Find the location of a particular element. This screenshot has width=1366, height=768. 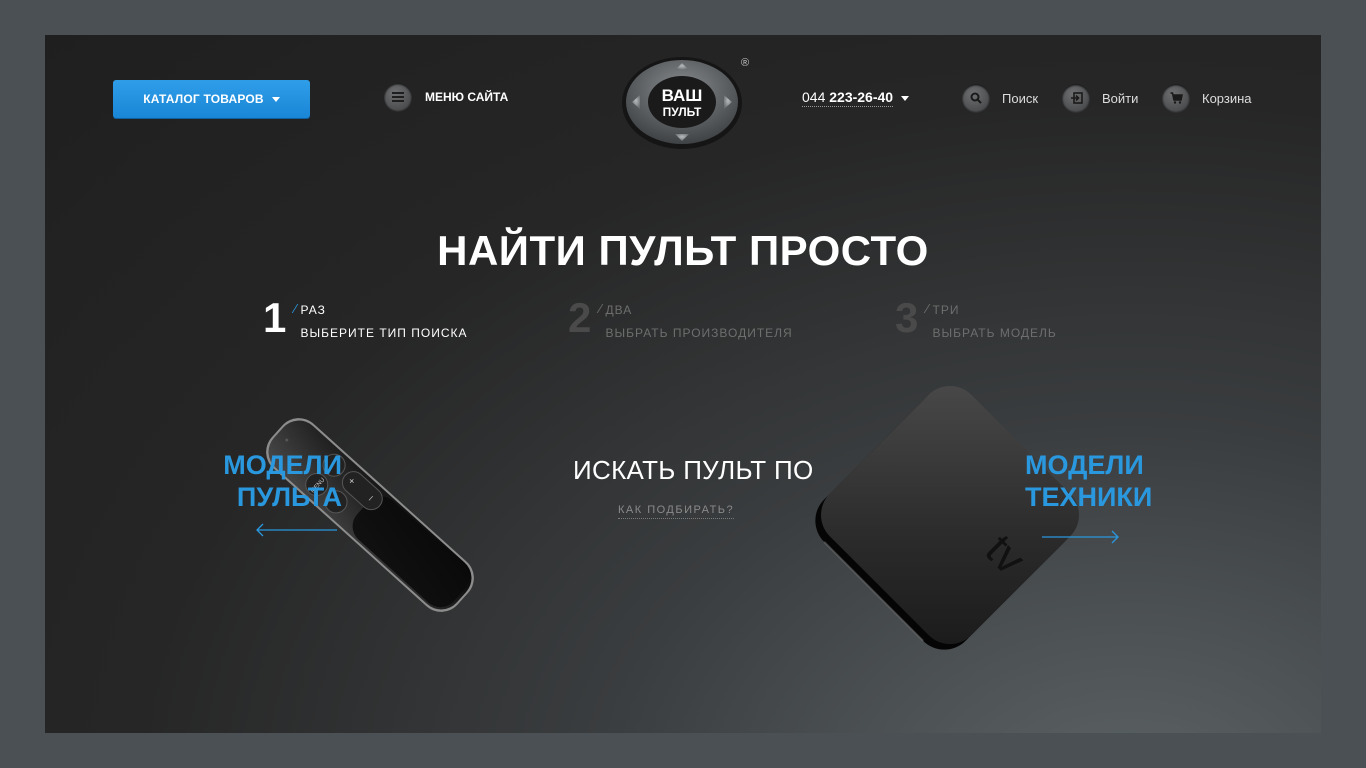

site-menu-button: МЕНЮ САЙТА is located at coordinates (446, 97).